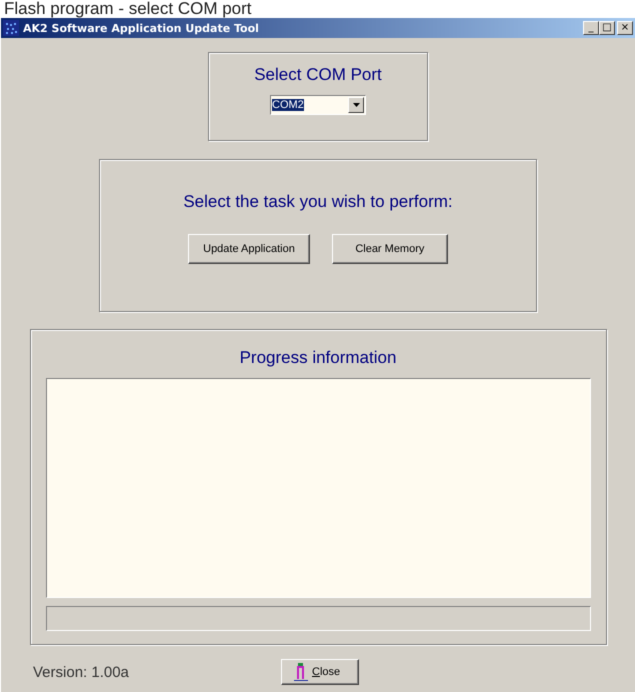  I want to click on dropdown-arrow-icon, so click(356, 105).